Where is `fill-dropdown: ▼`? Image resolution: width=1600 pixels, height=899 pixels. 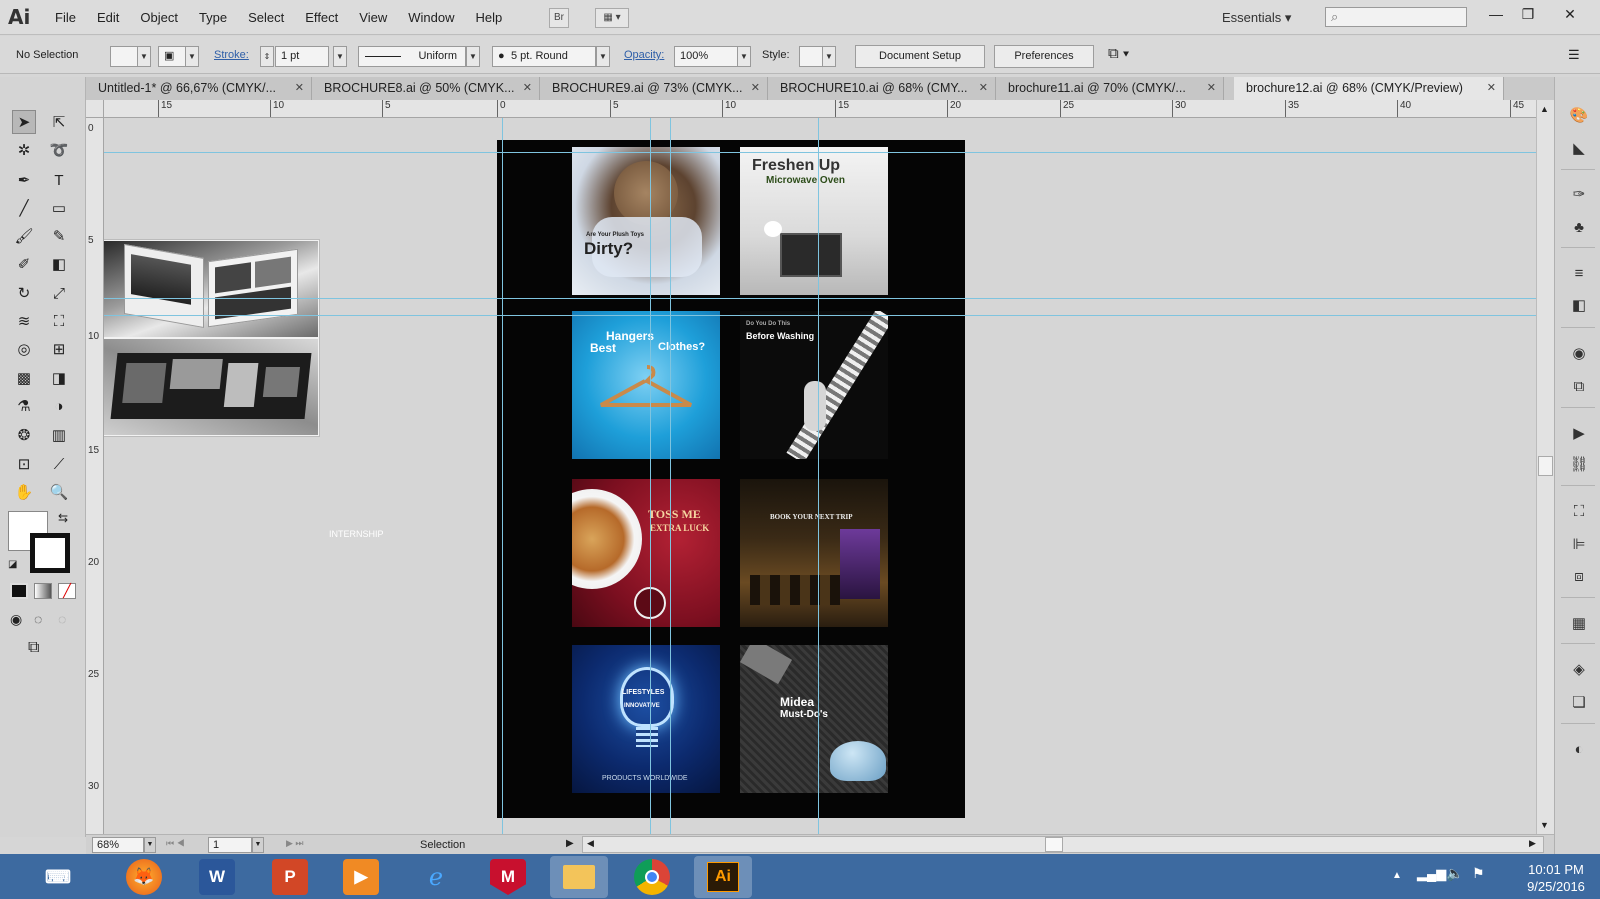
fill-dropdown: ▼ is located at coordinates (144, 56).